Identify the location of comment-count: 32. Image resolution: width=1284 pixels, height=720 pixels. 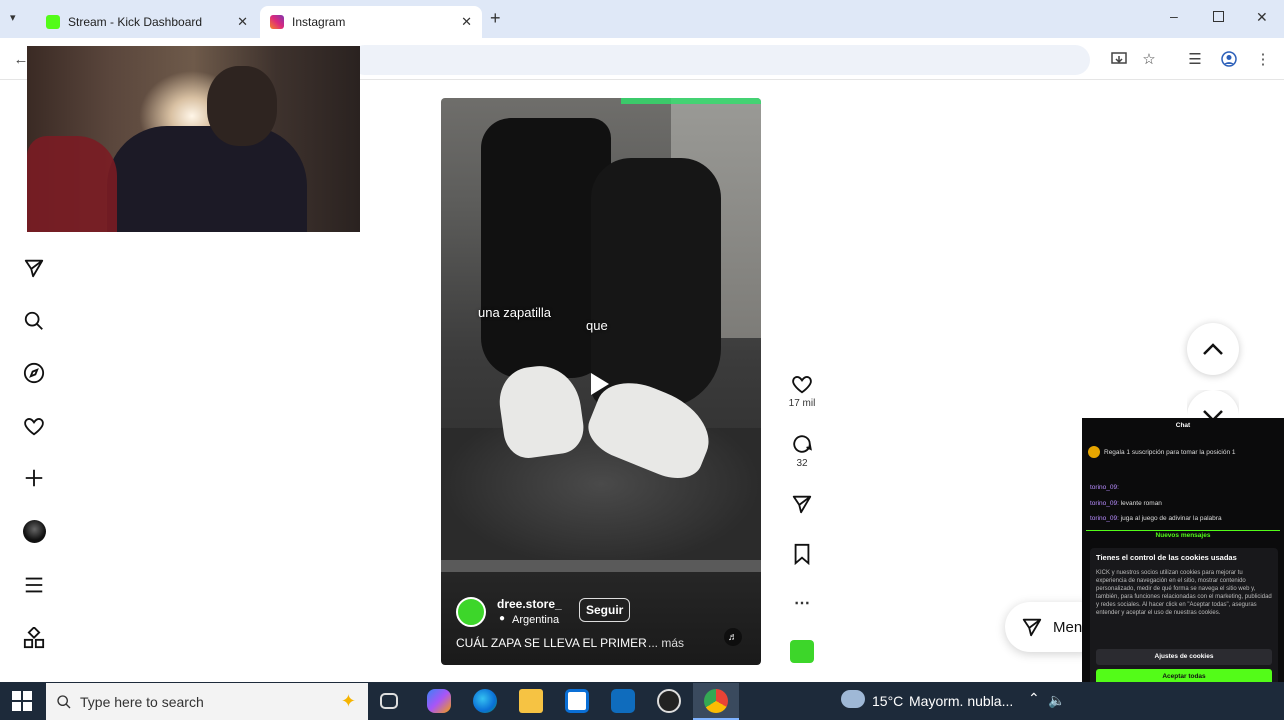
(802, 463).